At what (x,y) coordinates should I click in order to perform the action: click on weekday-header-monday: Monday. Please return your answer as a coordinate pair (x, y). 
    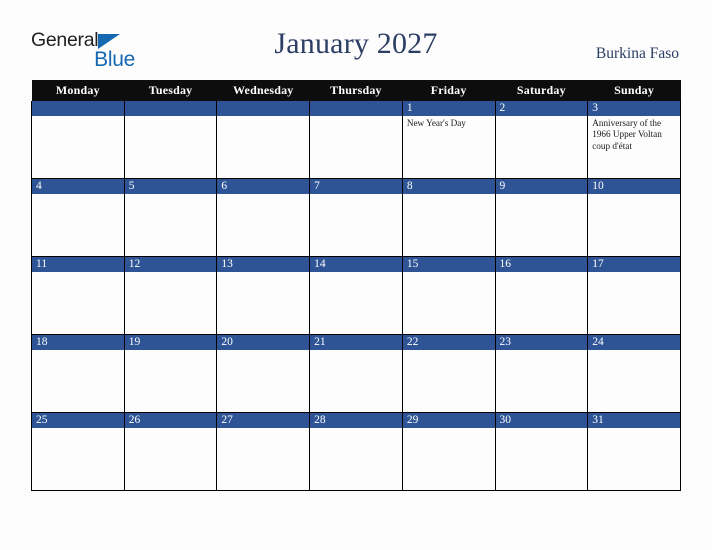
    Looking at the image, I should click on (78, 90).